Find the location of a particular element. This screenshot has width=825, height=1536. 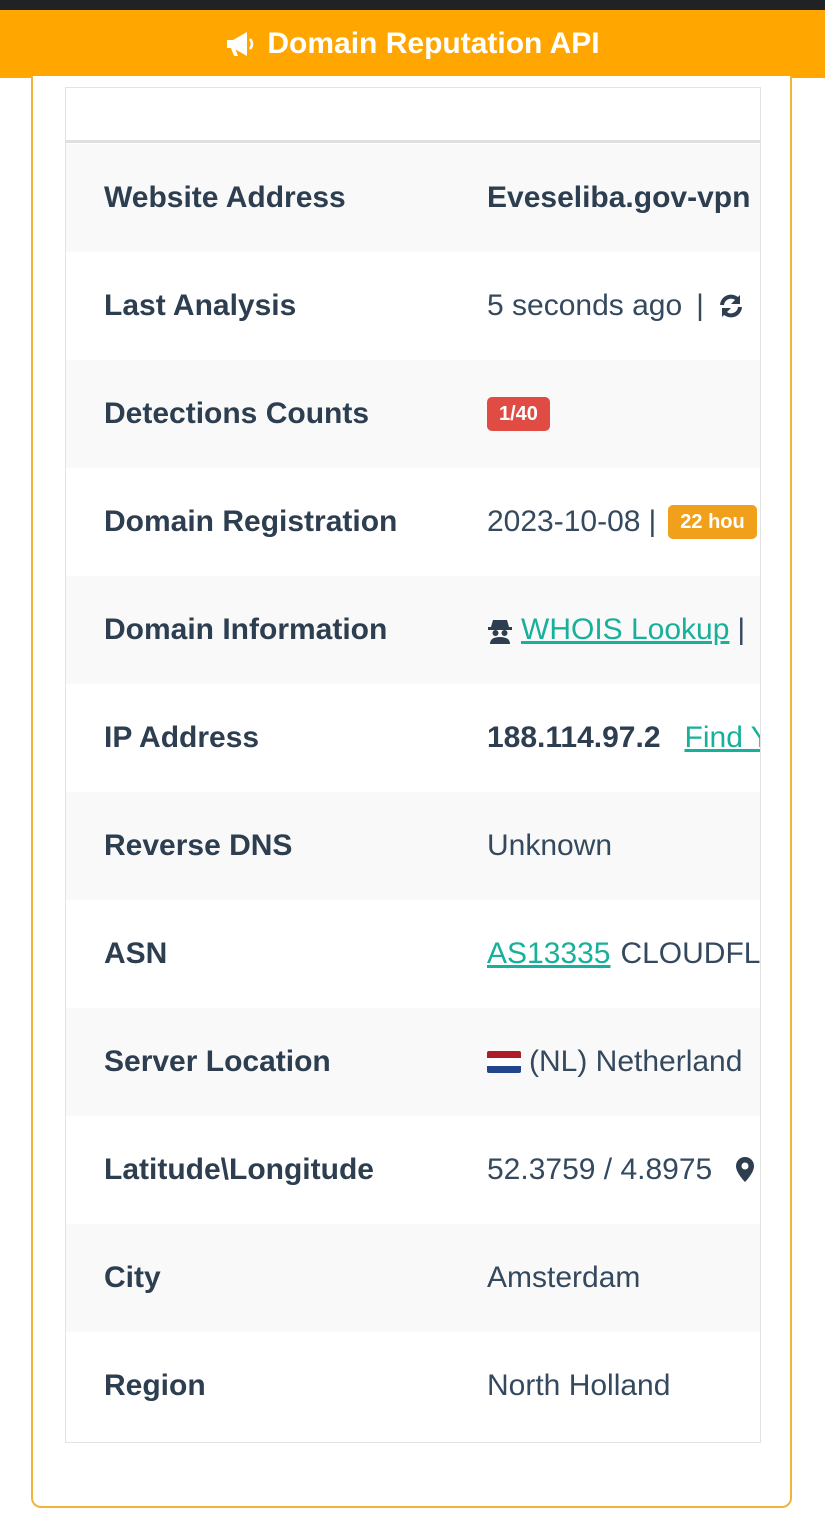

region-value: North Holland is located at coordinates (579, 1385).